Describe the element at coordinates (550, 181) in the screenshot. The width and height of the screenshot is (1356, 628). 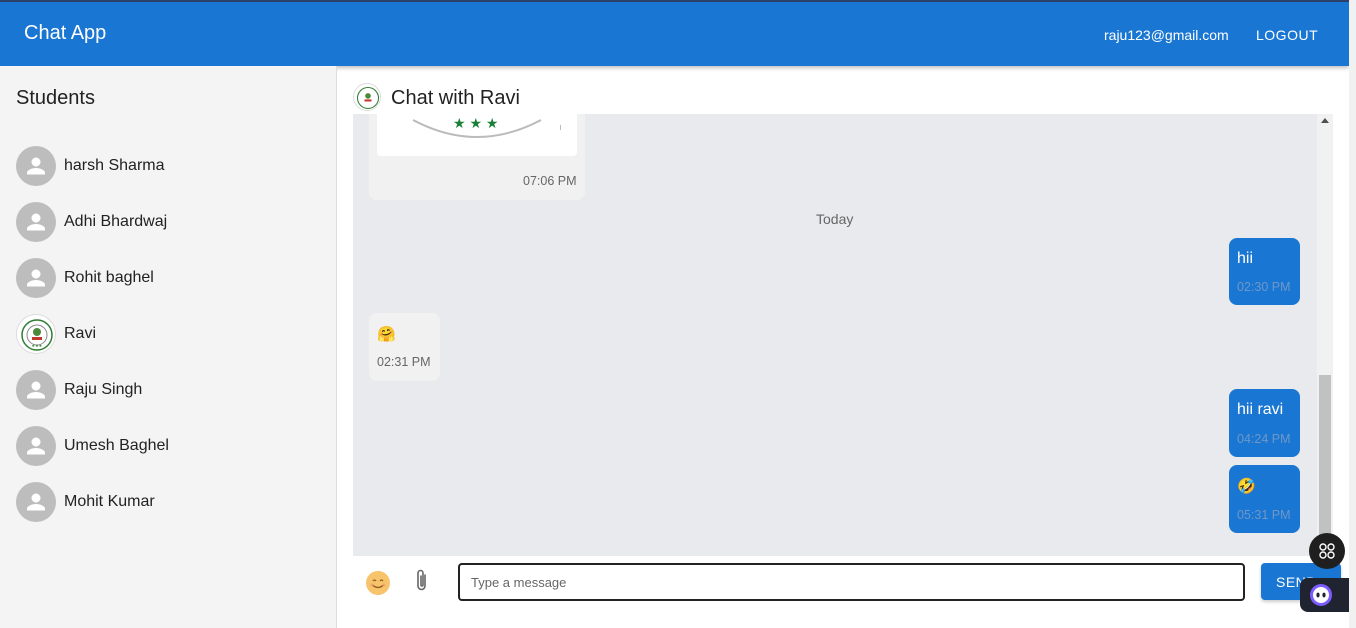
I see `message-time: 07:06 PM` at that location.